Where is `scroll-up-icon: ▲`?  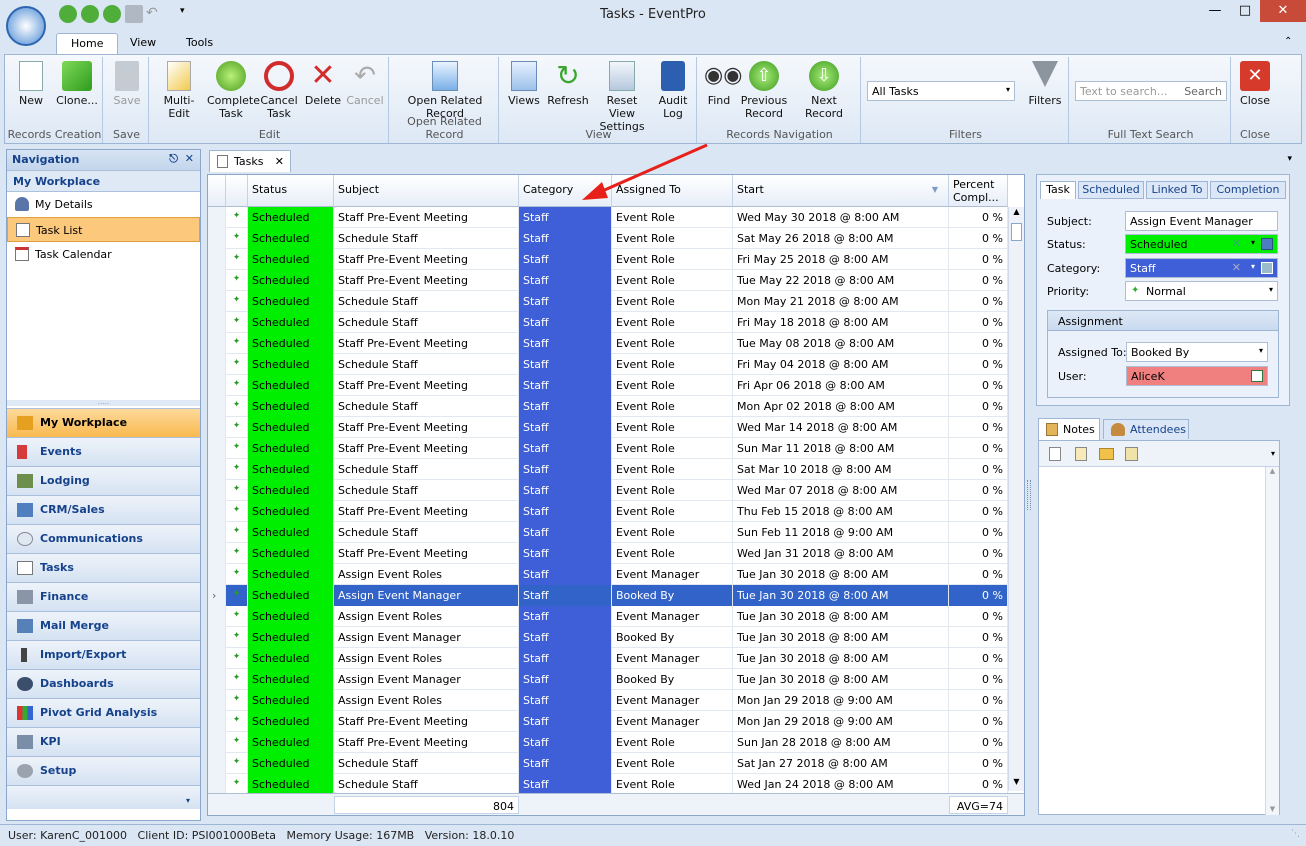 scroll-up-icon: ▲ is located at coordinates (1016, 214).